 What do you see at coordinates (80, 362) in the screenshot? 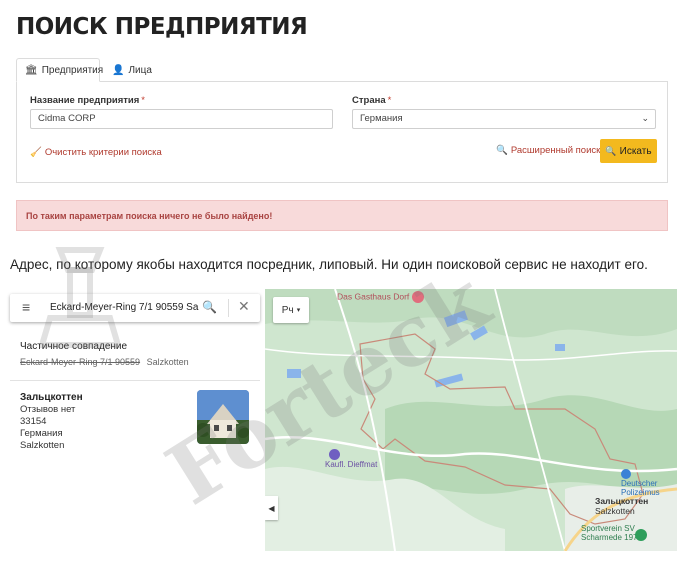
I see `partial-address: Eckard-Meyer-Ring 7/1 90559` at bounding box center [80, 362].